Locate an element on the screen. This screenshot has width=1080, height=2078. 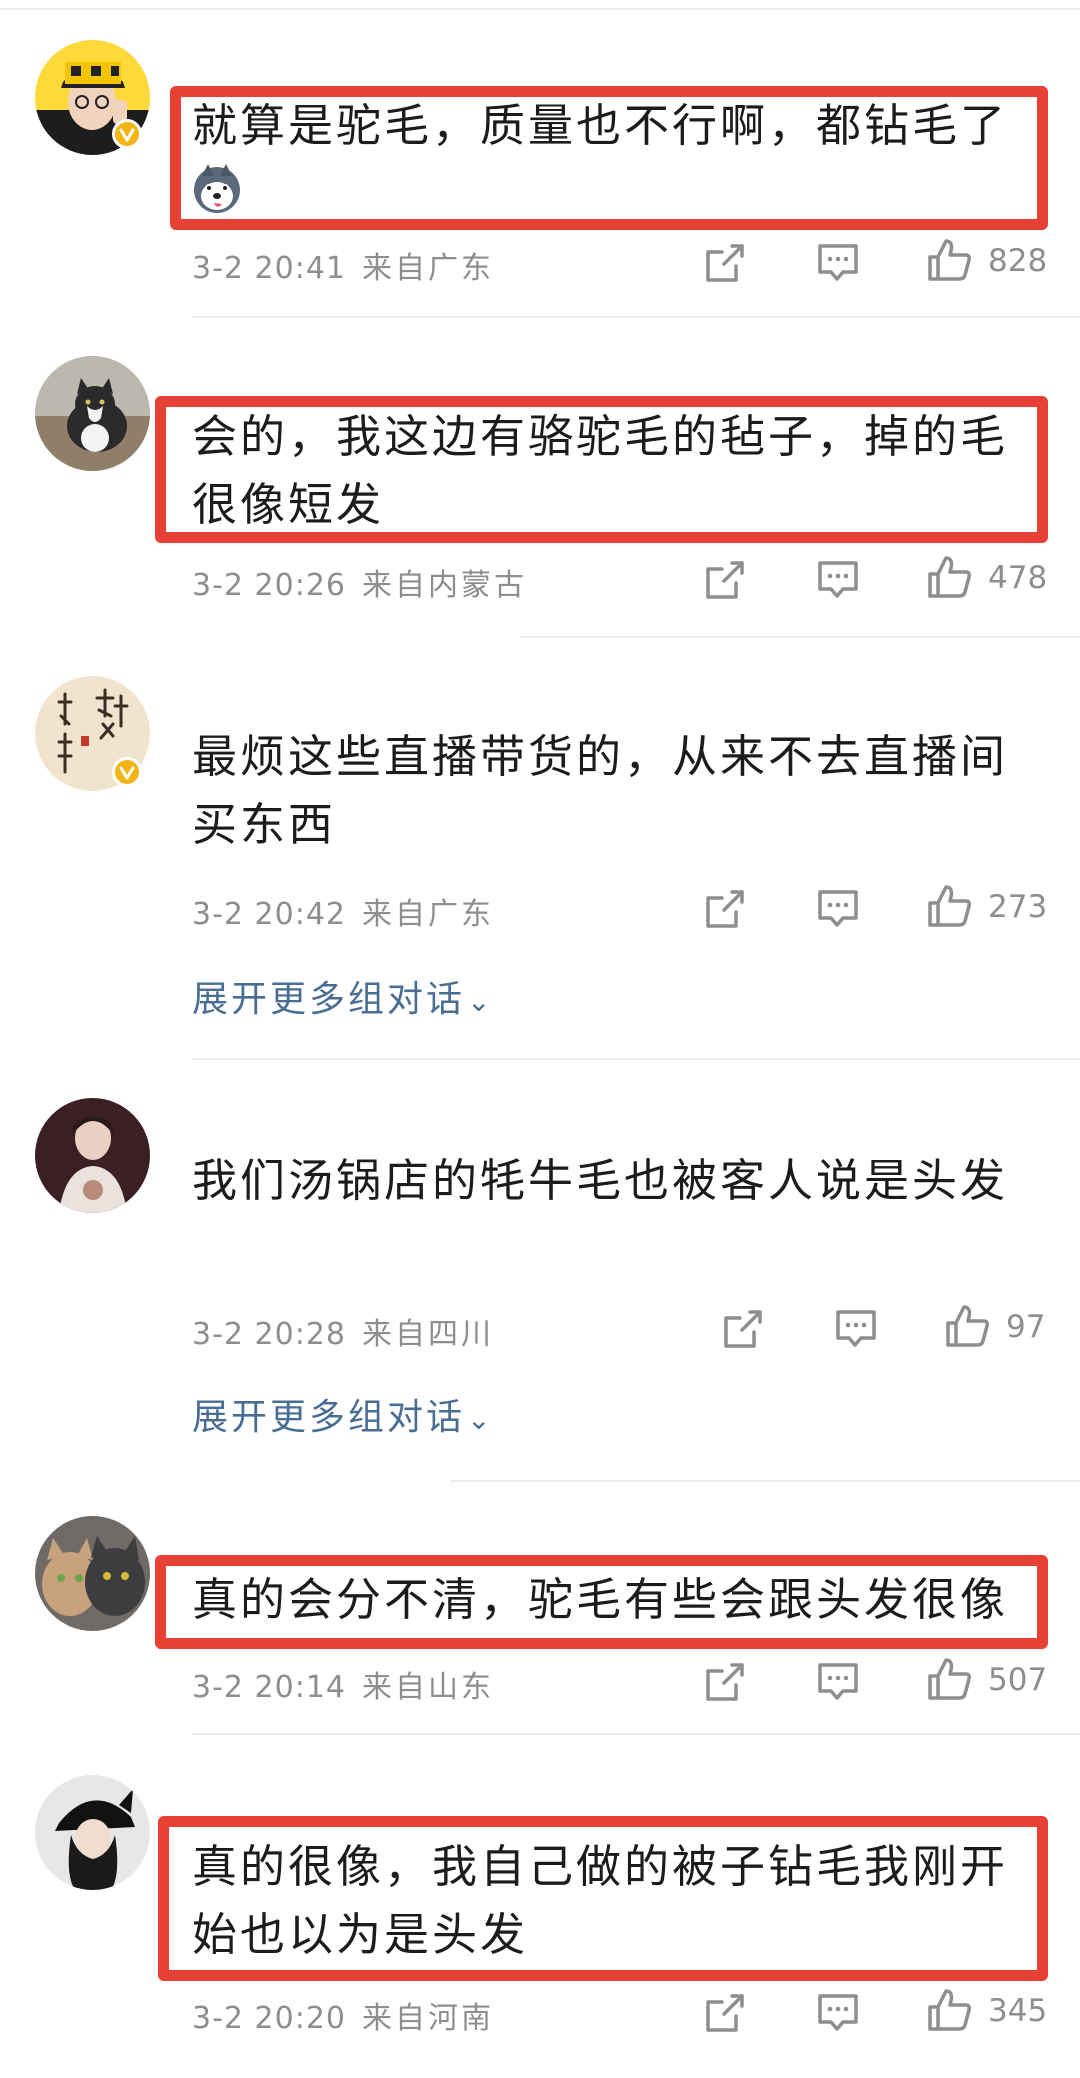
comment-text: 真的会分不清，驼毛有些会跟头发很像 is located at coordinates (600, 1599).